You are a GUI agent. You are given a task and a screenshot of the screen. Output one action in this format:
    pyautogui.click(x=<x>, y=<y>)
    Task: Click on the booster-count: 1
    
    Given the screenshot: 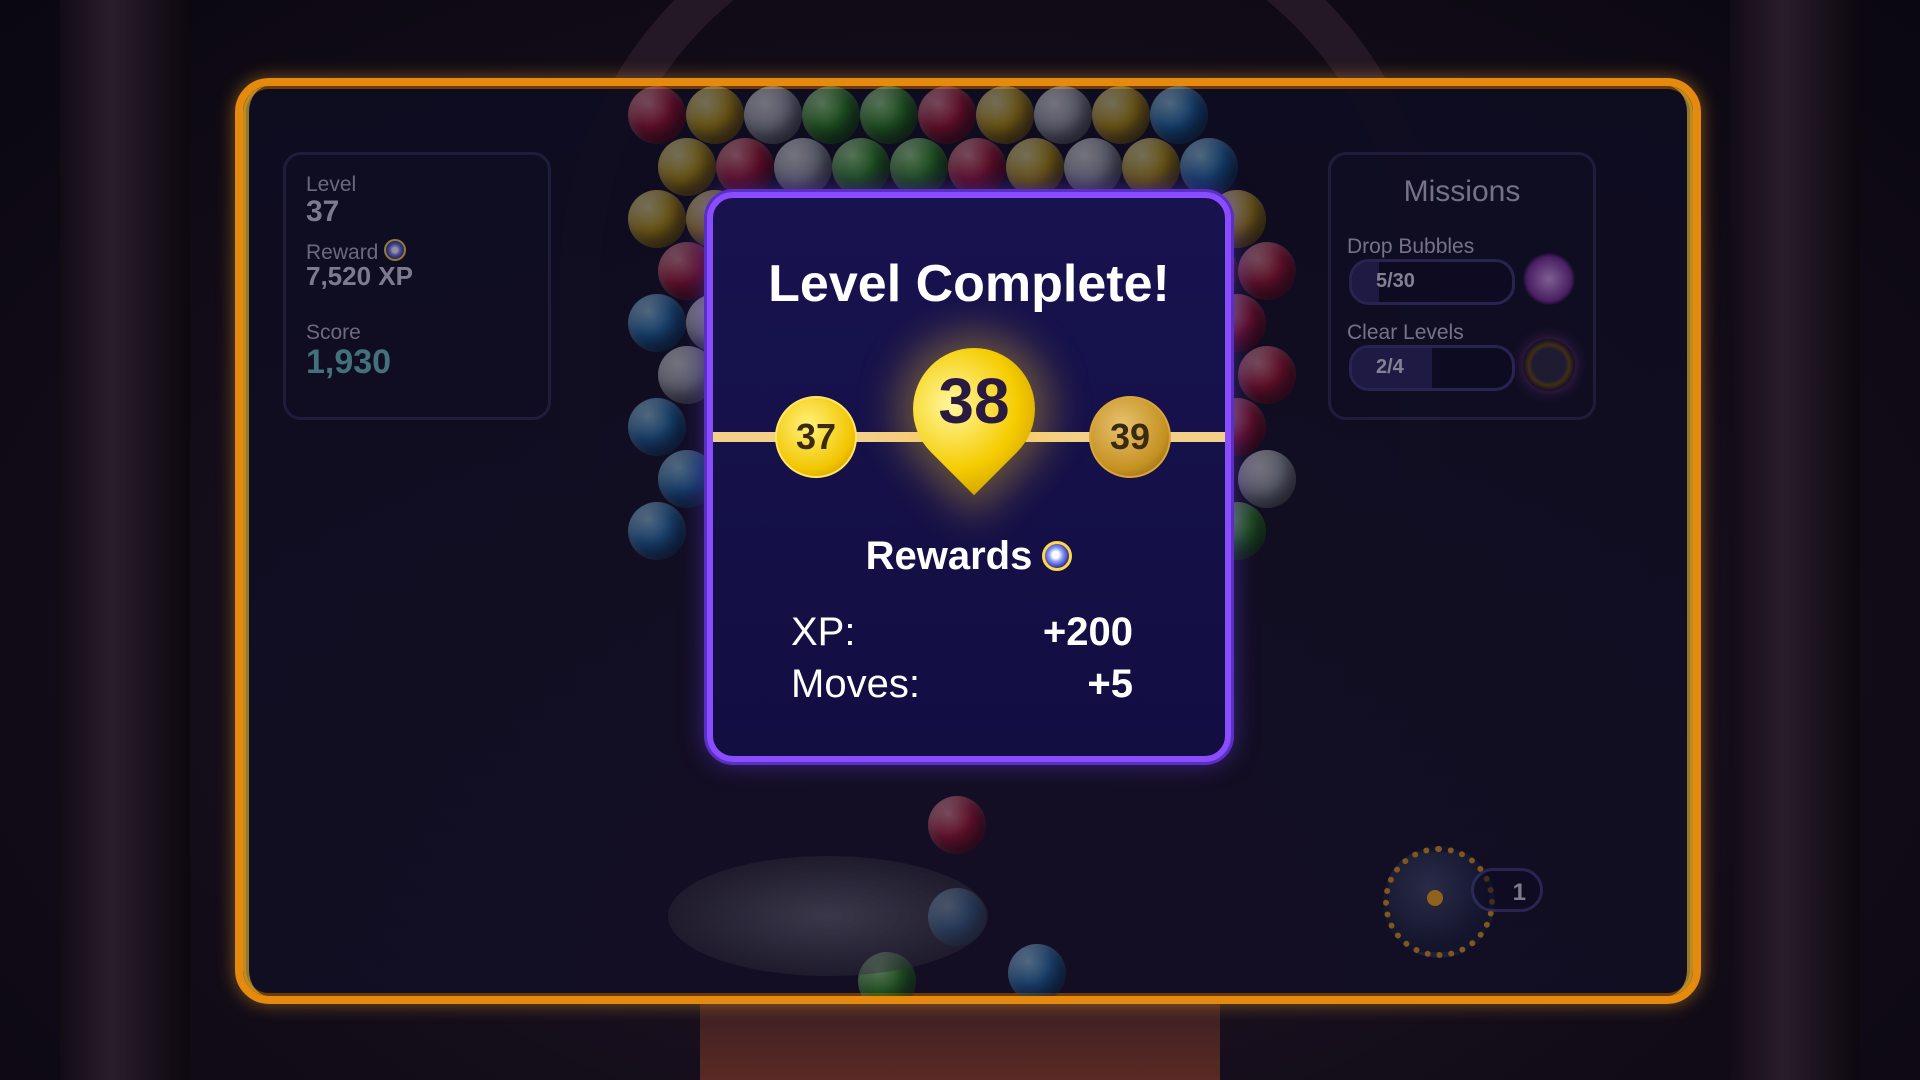 What is the action you would take?
    pyautogui.click(x=1507, y=890)
    